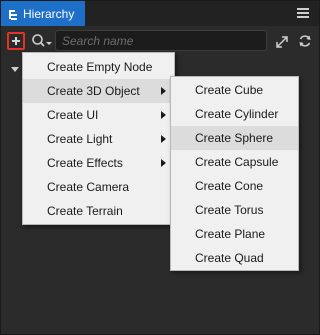  Describe the element at coordinates (229, 210) in the screenshot. I see `menu-item-label: Create Torus` at that location.